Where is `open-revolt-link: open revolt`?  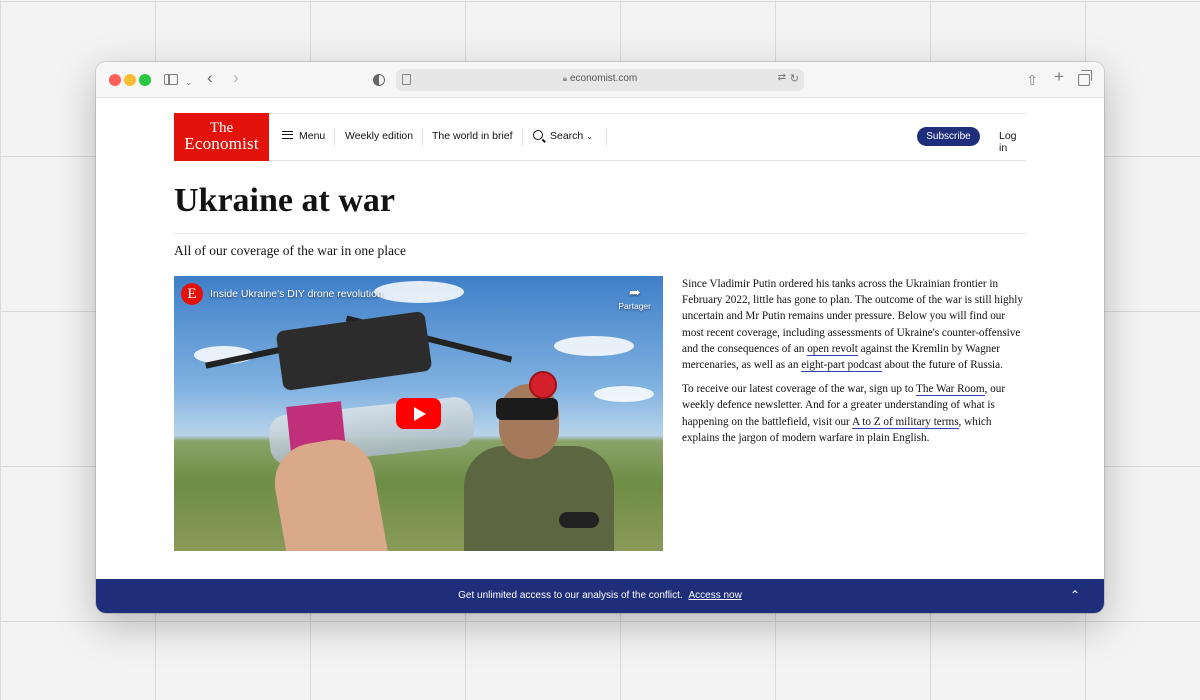 open-revolt-link: open revolt is located at coordinates (832, 349).